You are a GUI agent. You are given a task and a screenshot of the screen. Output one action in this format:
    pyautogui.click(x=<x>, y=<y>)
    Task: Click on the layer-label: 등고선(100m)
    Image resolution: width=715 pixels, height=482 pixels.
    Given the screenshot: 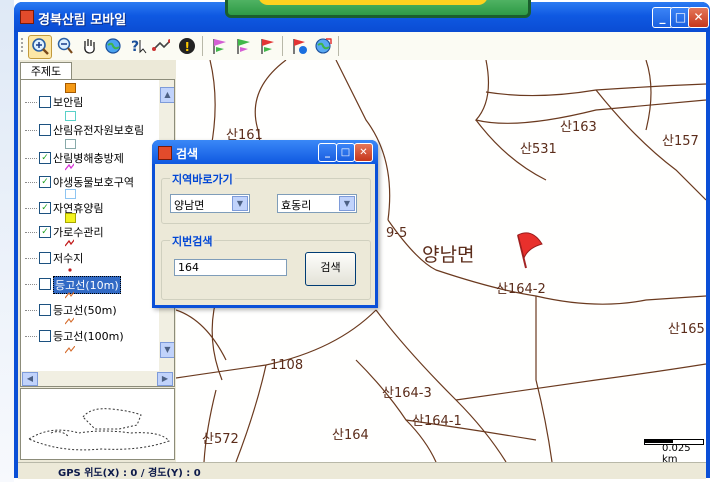 What is the action you would take?
    pyautogui.click(x=88, y=336)
    